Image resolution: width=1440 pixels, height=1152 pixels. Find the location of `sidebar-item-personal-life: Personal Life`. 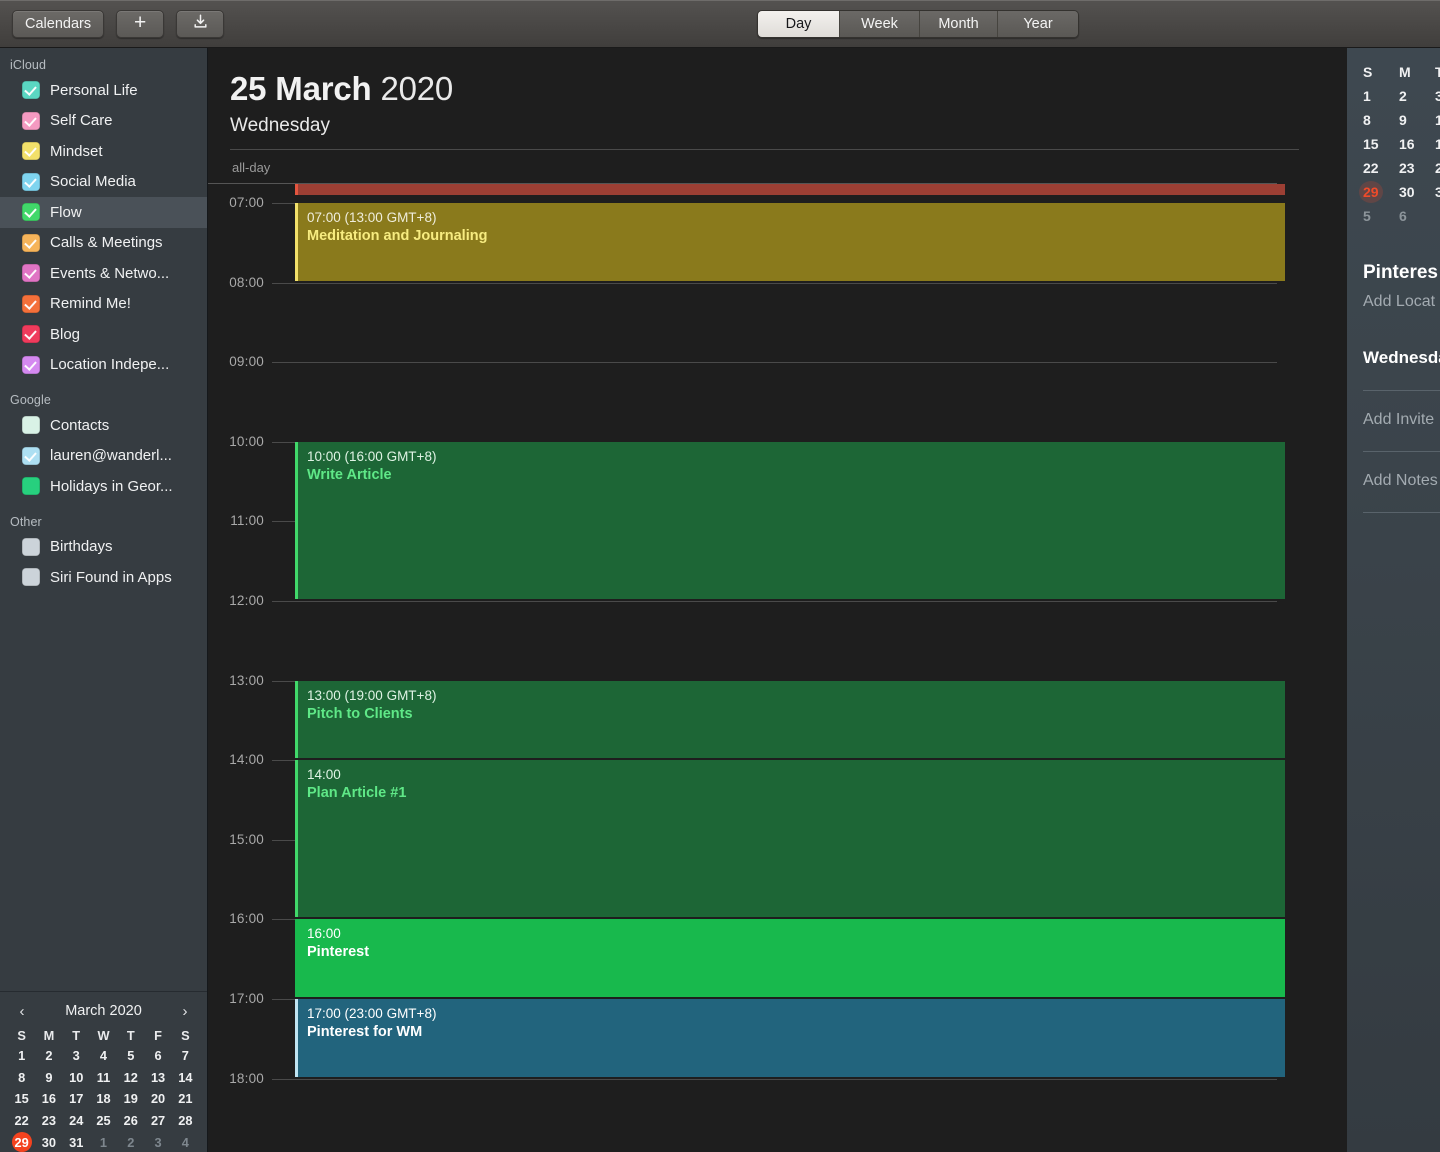

sidebar-item-personal-life: Personal Life is located at coordinates (103, 90).